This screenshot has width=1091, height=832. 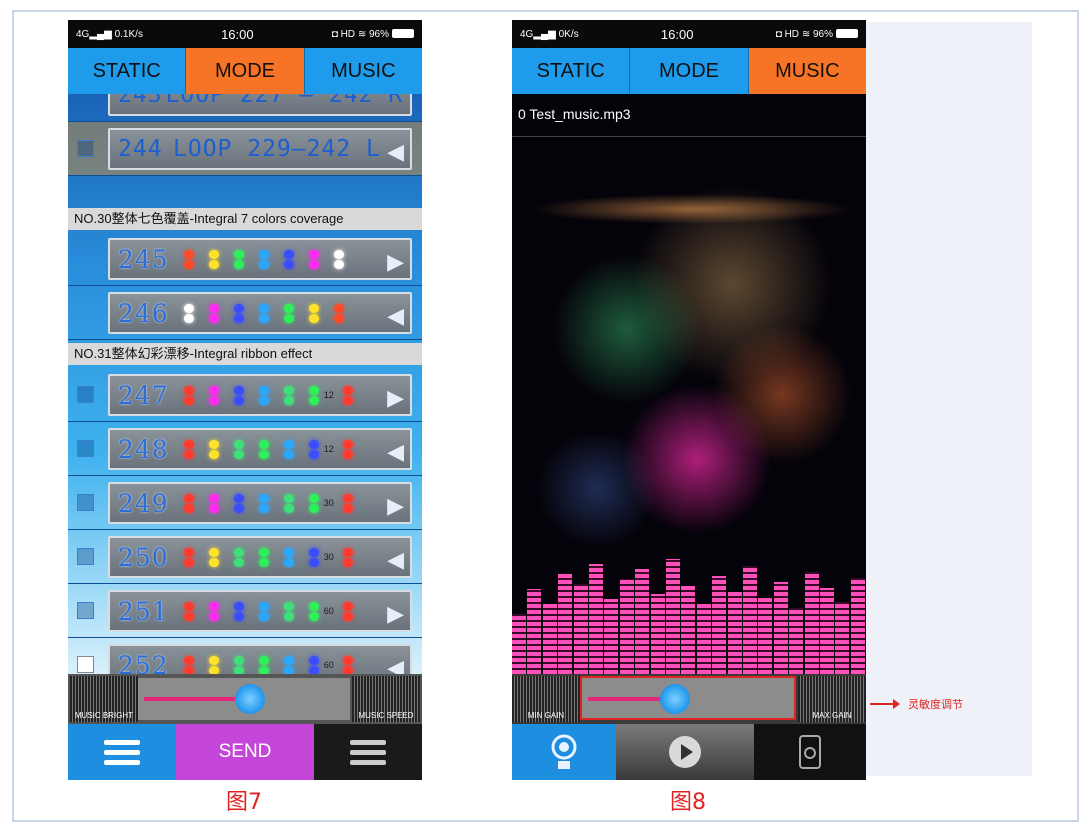 I want to click on music-bright-button: MUSIC BRIGHT, so click(x=104, y=699).